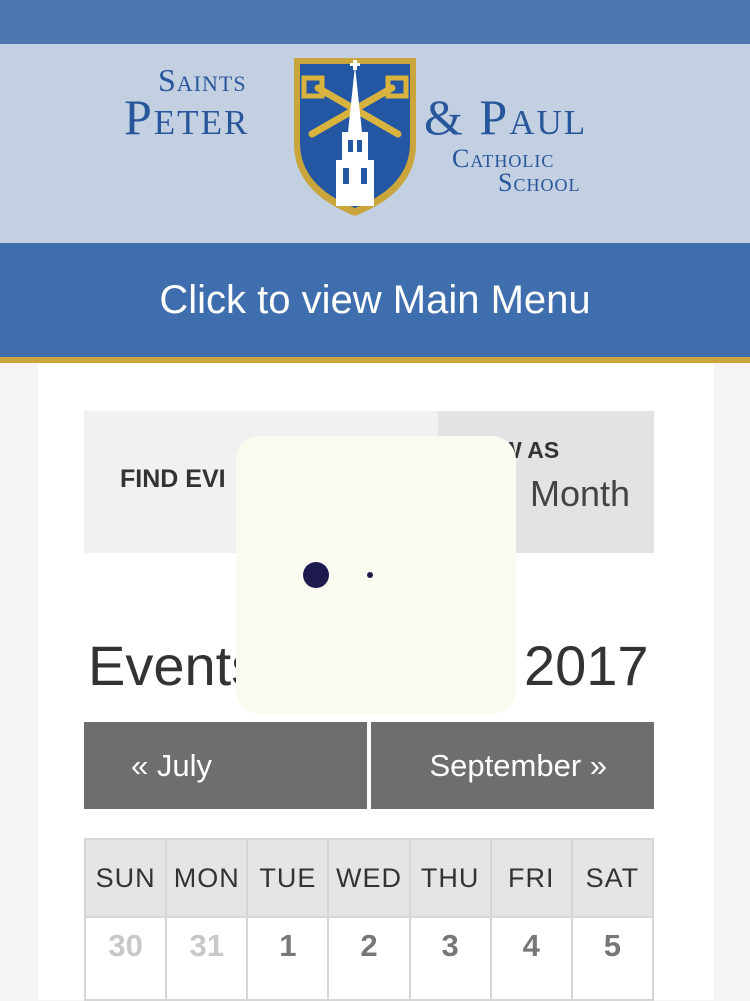 This screenshot has height=1001, width=750. I want to click on calendar-week-row: 30 31 1 2 3 4 5, so click(369, 958).